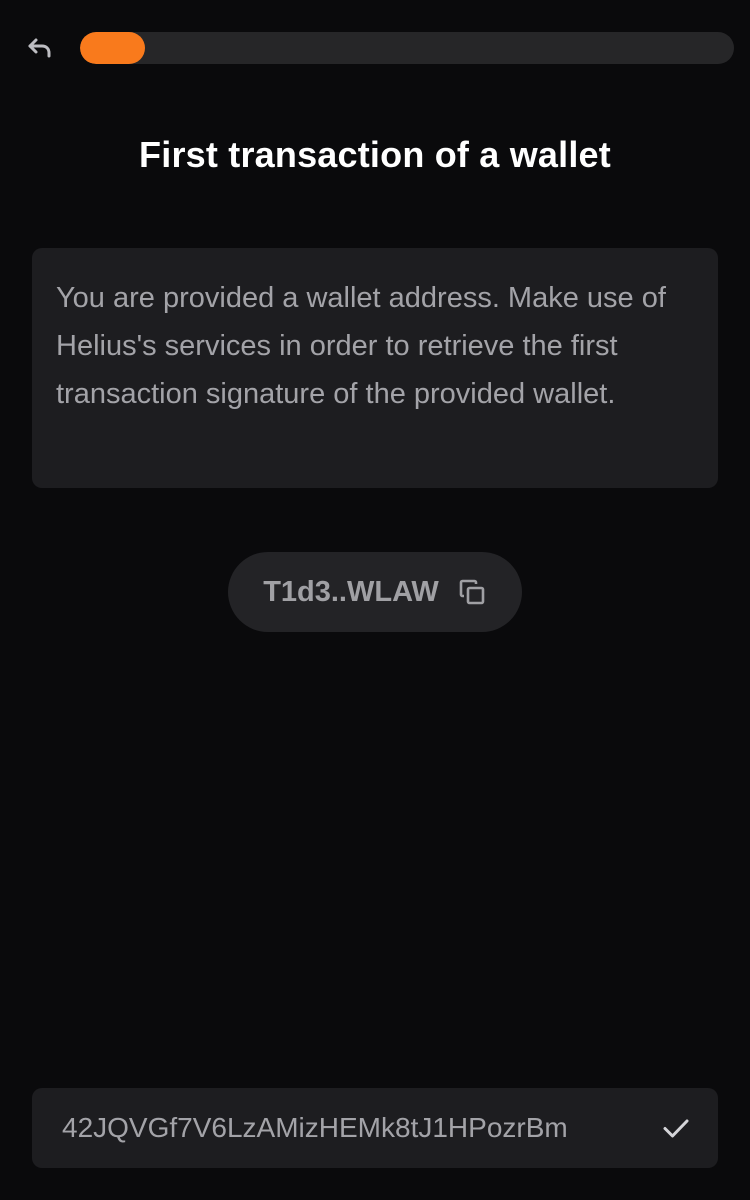  I want to click on undo-arrow-icon, so click(39, 48).